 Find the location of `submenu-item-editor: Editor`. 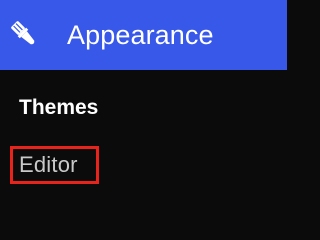

submenu-item-editor: Editor is located at coordinates (54, 165).